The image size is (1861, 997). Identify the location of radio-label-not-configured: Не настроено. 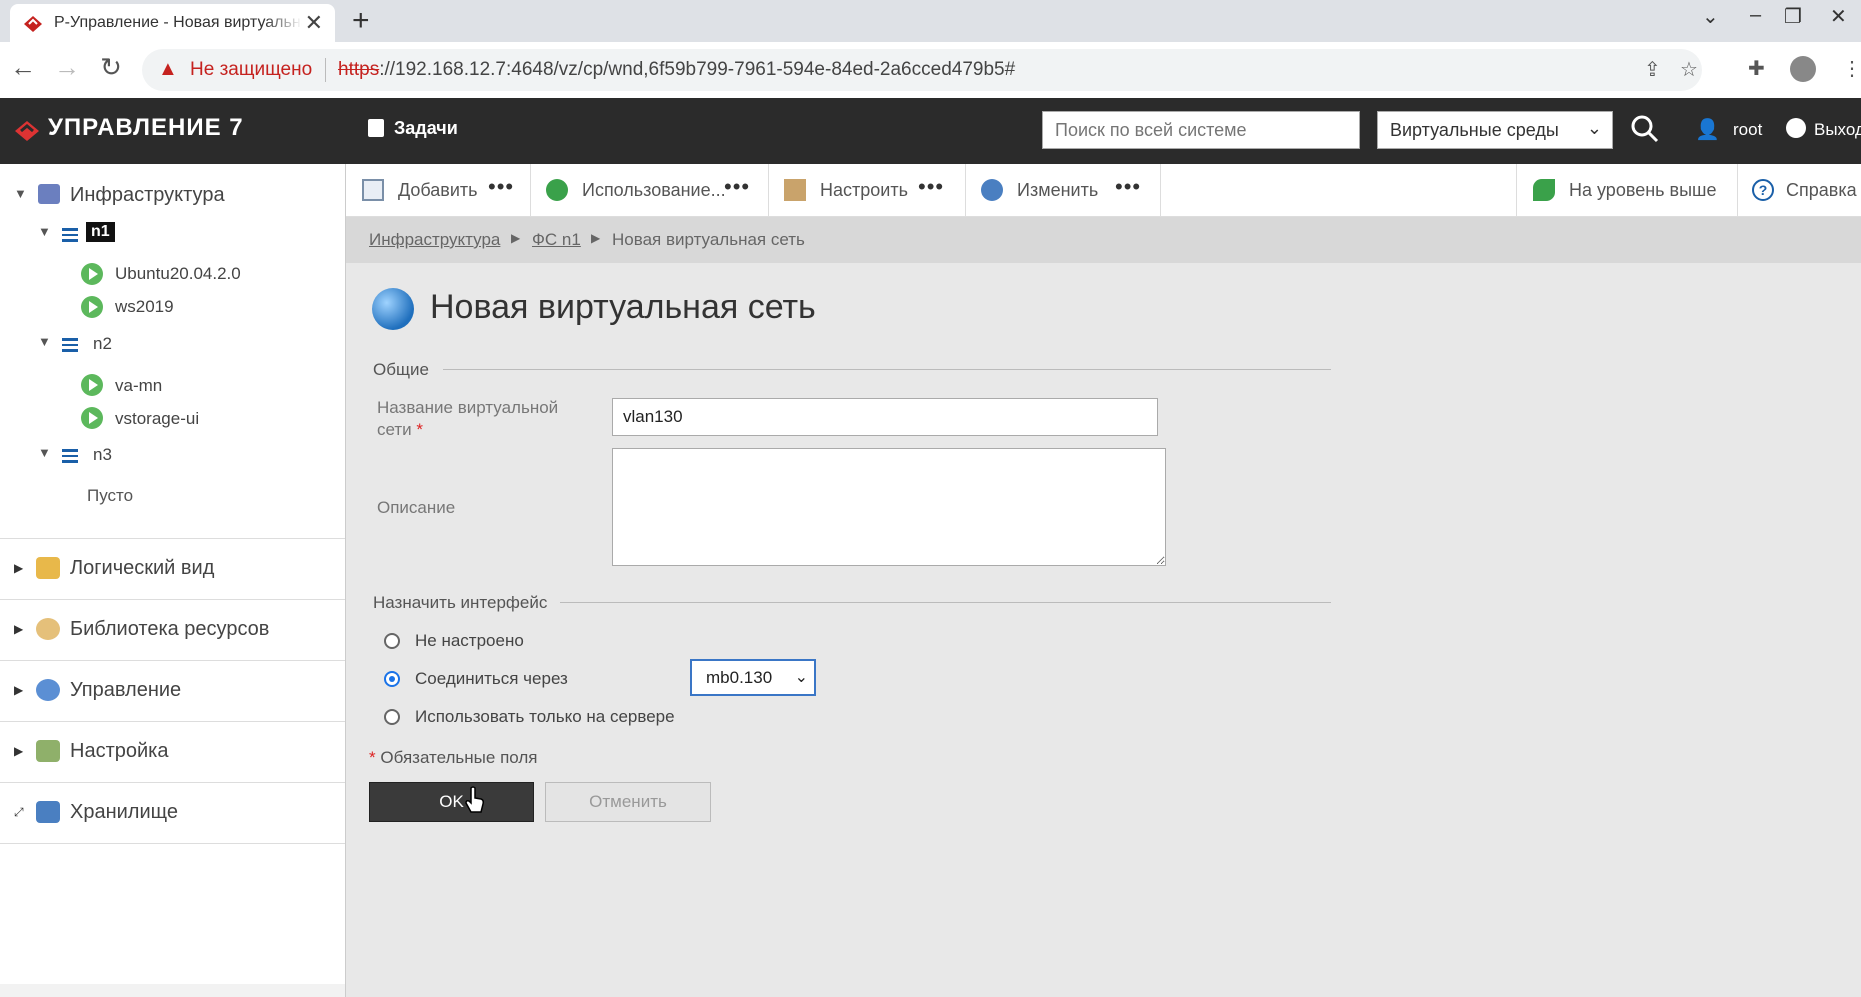
(469, 641).